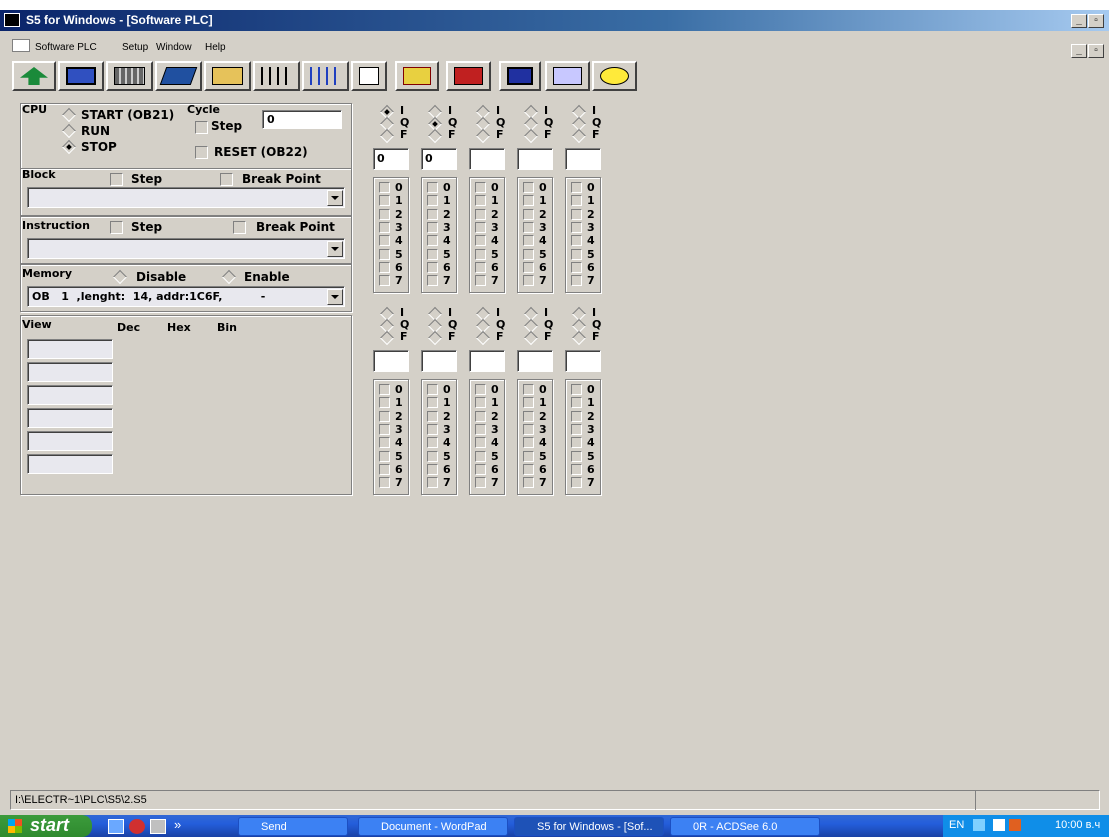 The width and height of the screenshot is (1109, 837). Describe the element at coordinates (335, 297) in the screenshot. I see `memory-dropdown-button` at that location.